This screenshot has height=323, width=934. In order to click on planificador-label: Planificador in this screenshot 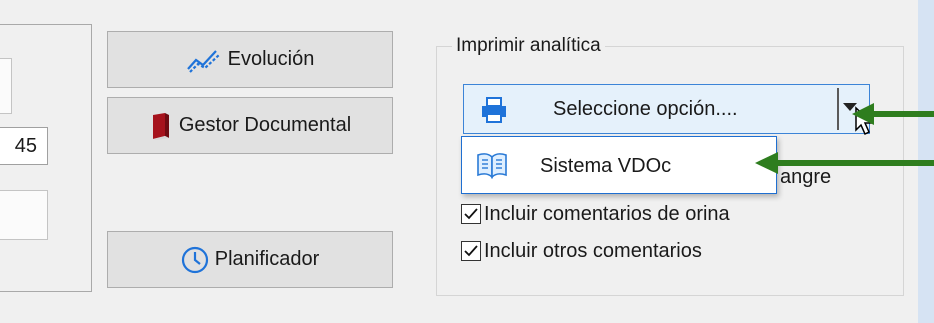, I will do `click(267, 259)`.